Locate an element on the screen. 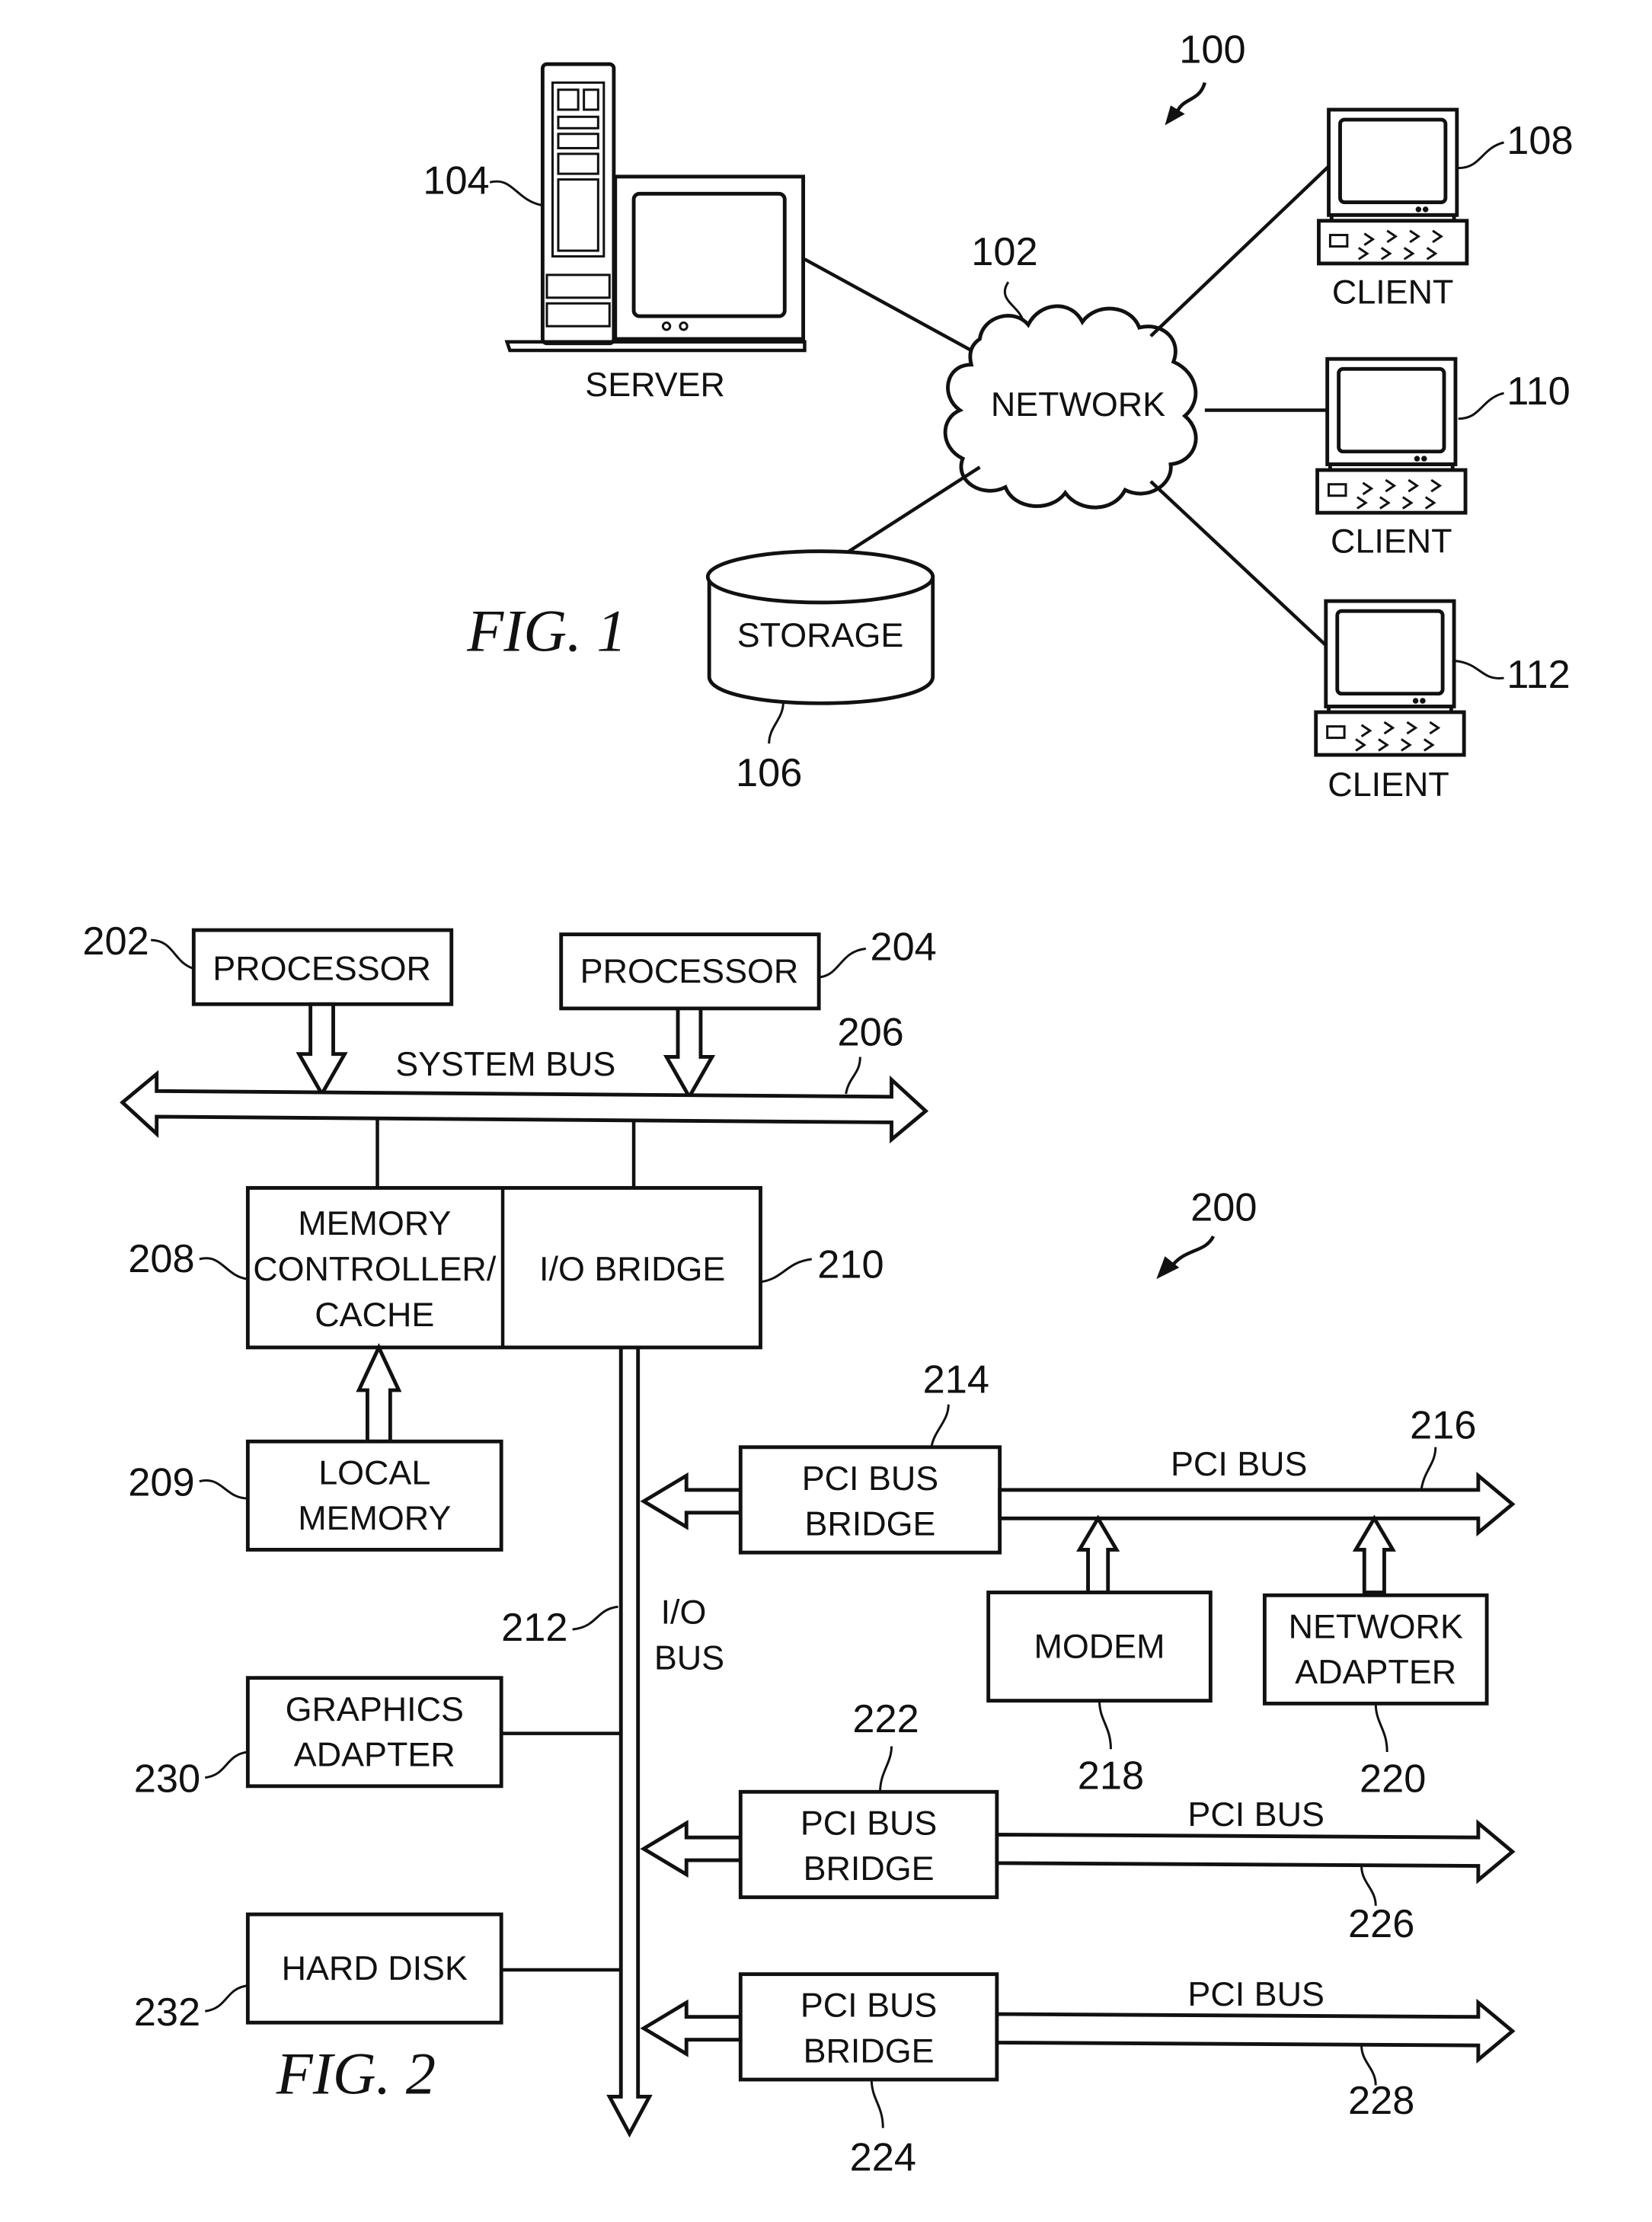  pci-bus-226-label: PCI BUS is located at coordinates (1255, 1814).